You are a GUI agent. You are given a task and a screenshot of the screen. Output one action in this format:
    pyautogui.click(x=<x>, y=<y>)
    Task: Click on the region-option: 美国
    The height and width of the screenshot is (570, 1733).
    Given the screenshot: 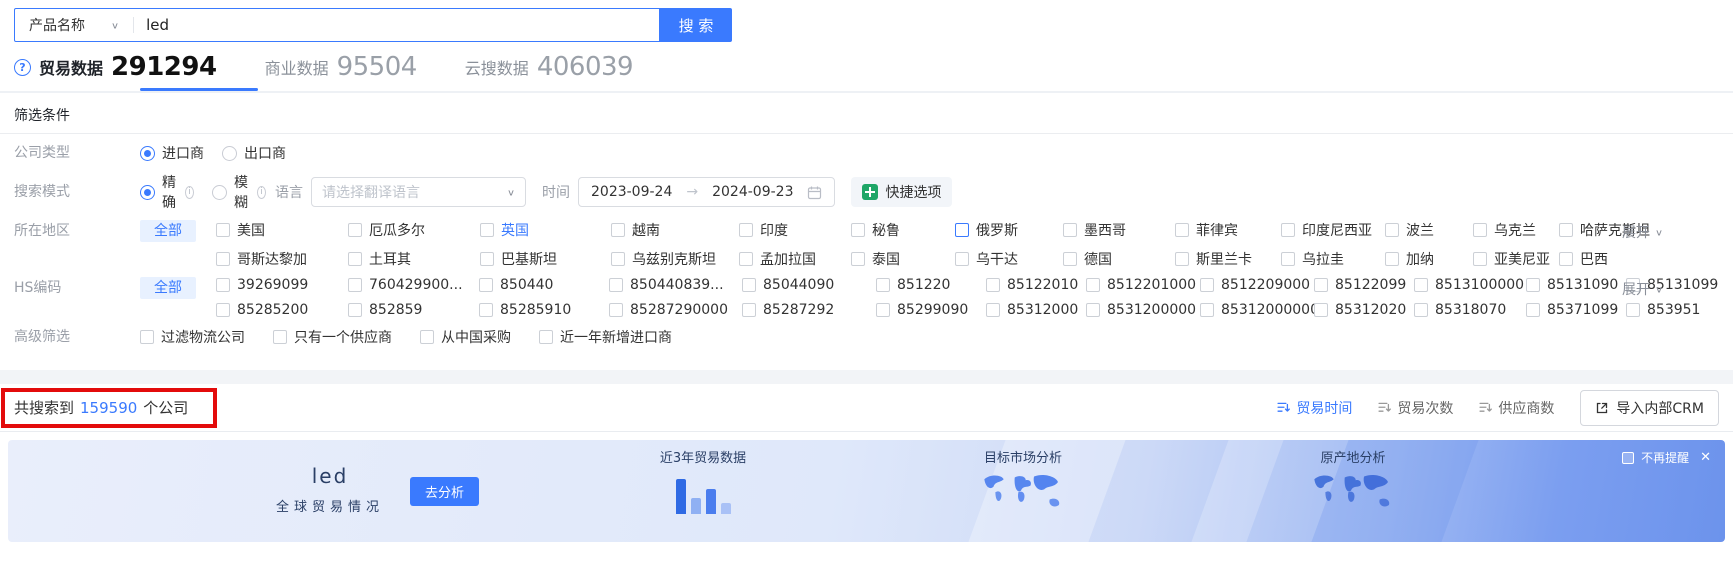 What is the action you would take?
    pyautogui.click(x=282, y=230)
    